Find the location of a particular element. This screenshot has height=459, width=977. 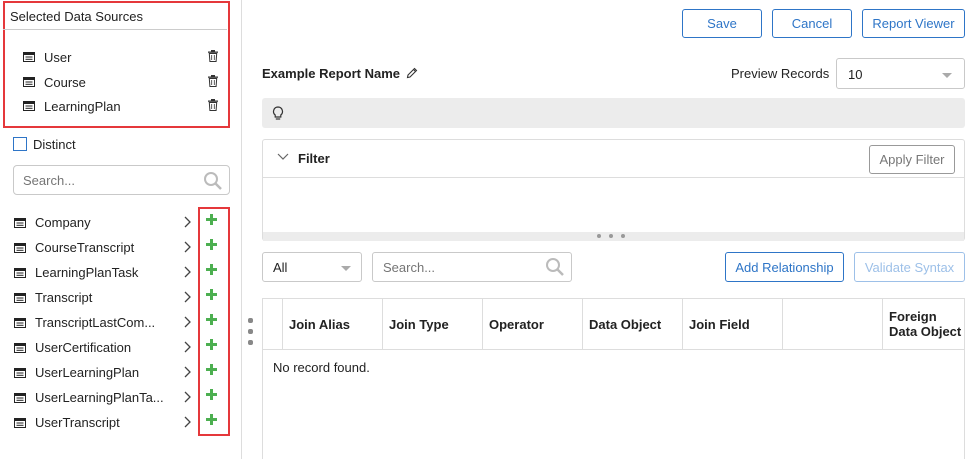

object-item: Transcript is located at coordinates (99, 297).